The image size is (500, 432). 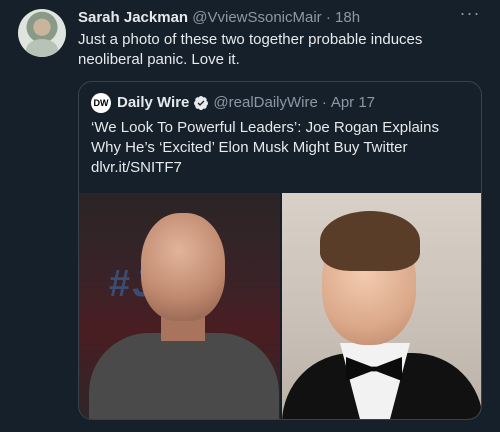 What do you see at coordinates (133, 17) in the screenshot?
I see `author-name: Sarah Jackman` at bounding box center [133, 17].